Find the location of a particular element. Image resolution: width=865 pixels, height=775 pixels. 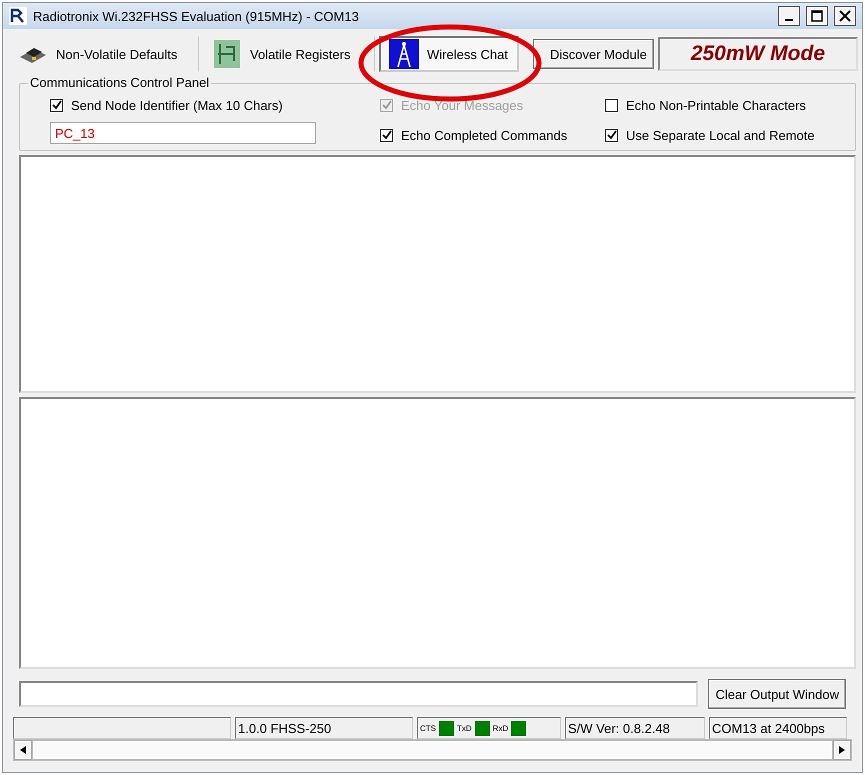

panel-title: Communications Control Panel is located at coordinates (120, 82).